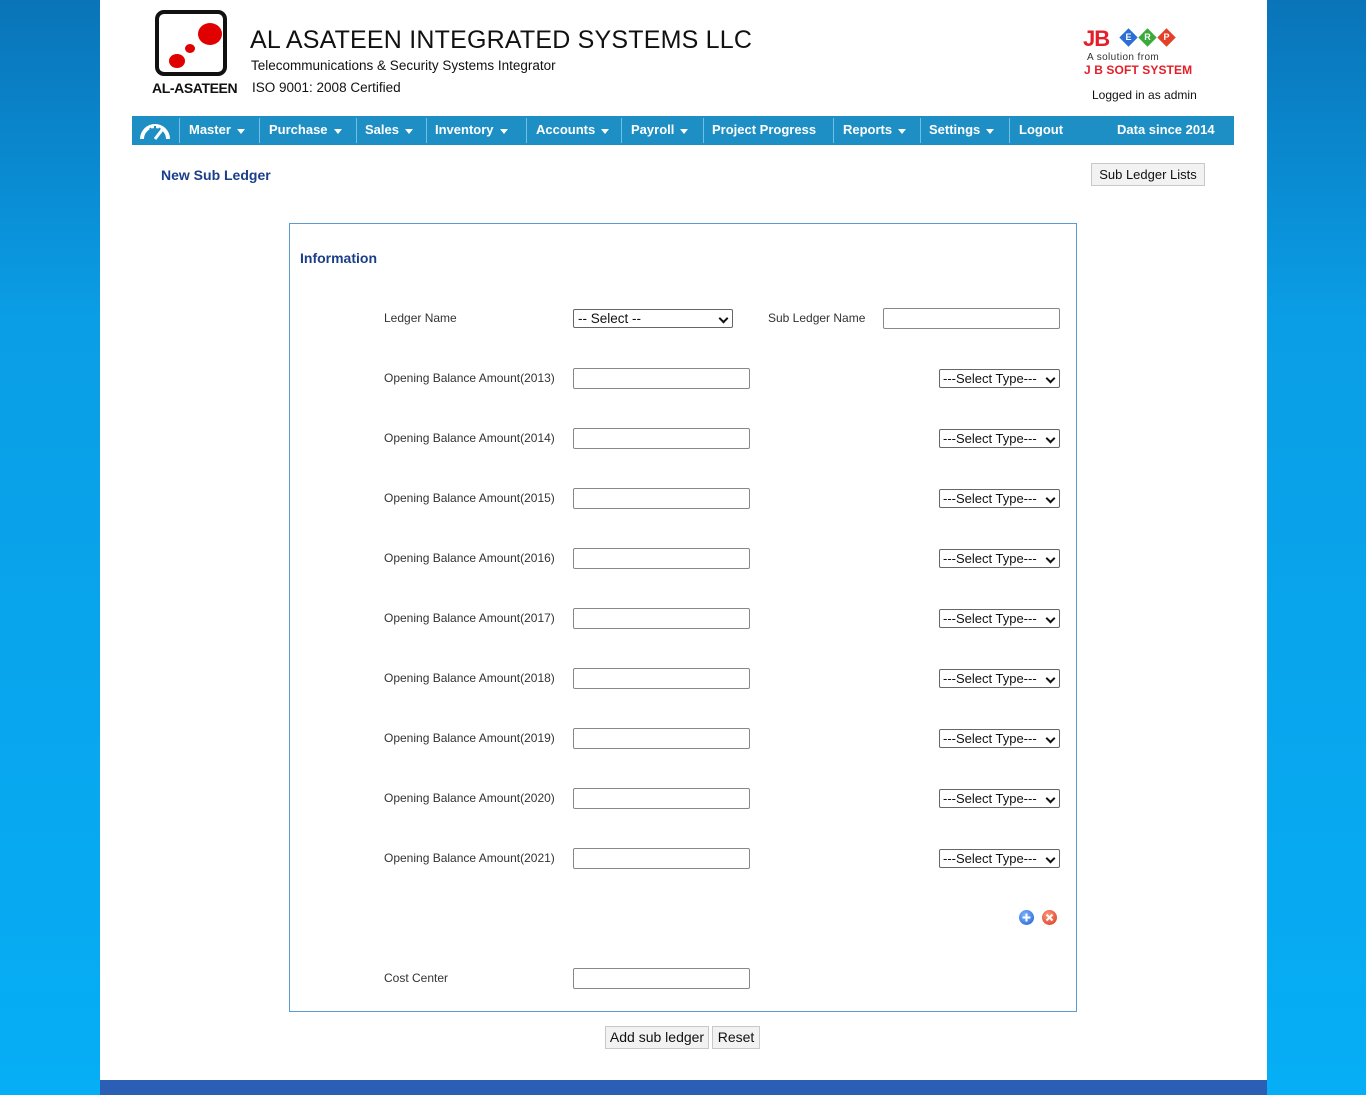  I want to click on balance-type-select-2021: ---Select Type---, so click(999, 858).